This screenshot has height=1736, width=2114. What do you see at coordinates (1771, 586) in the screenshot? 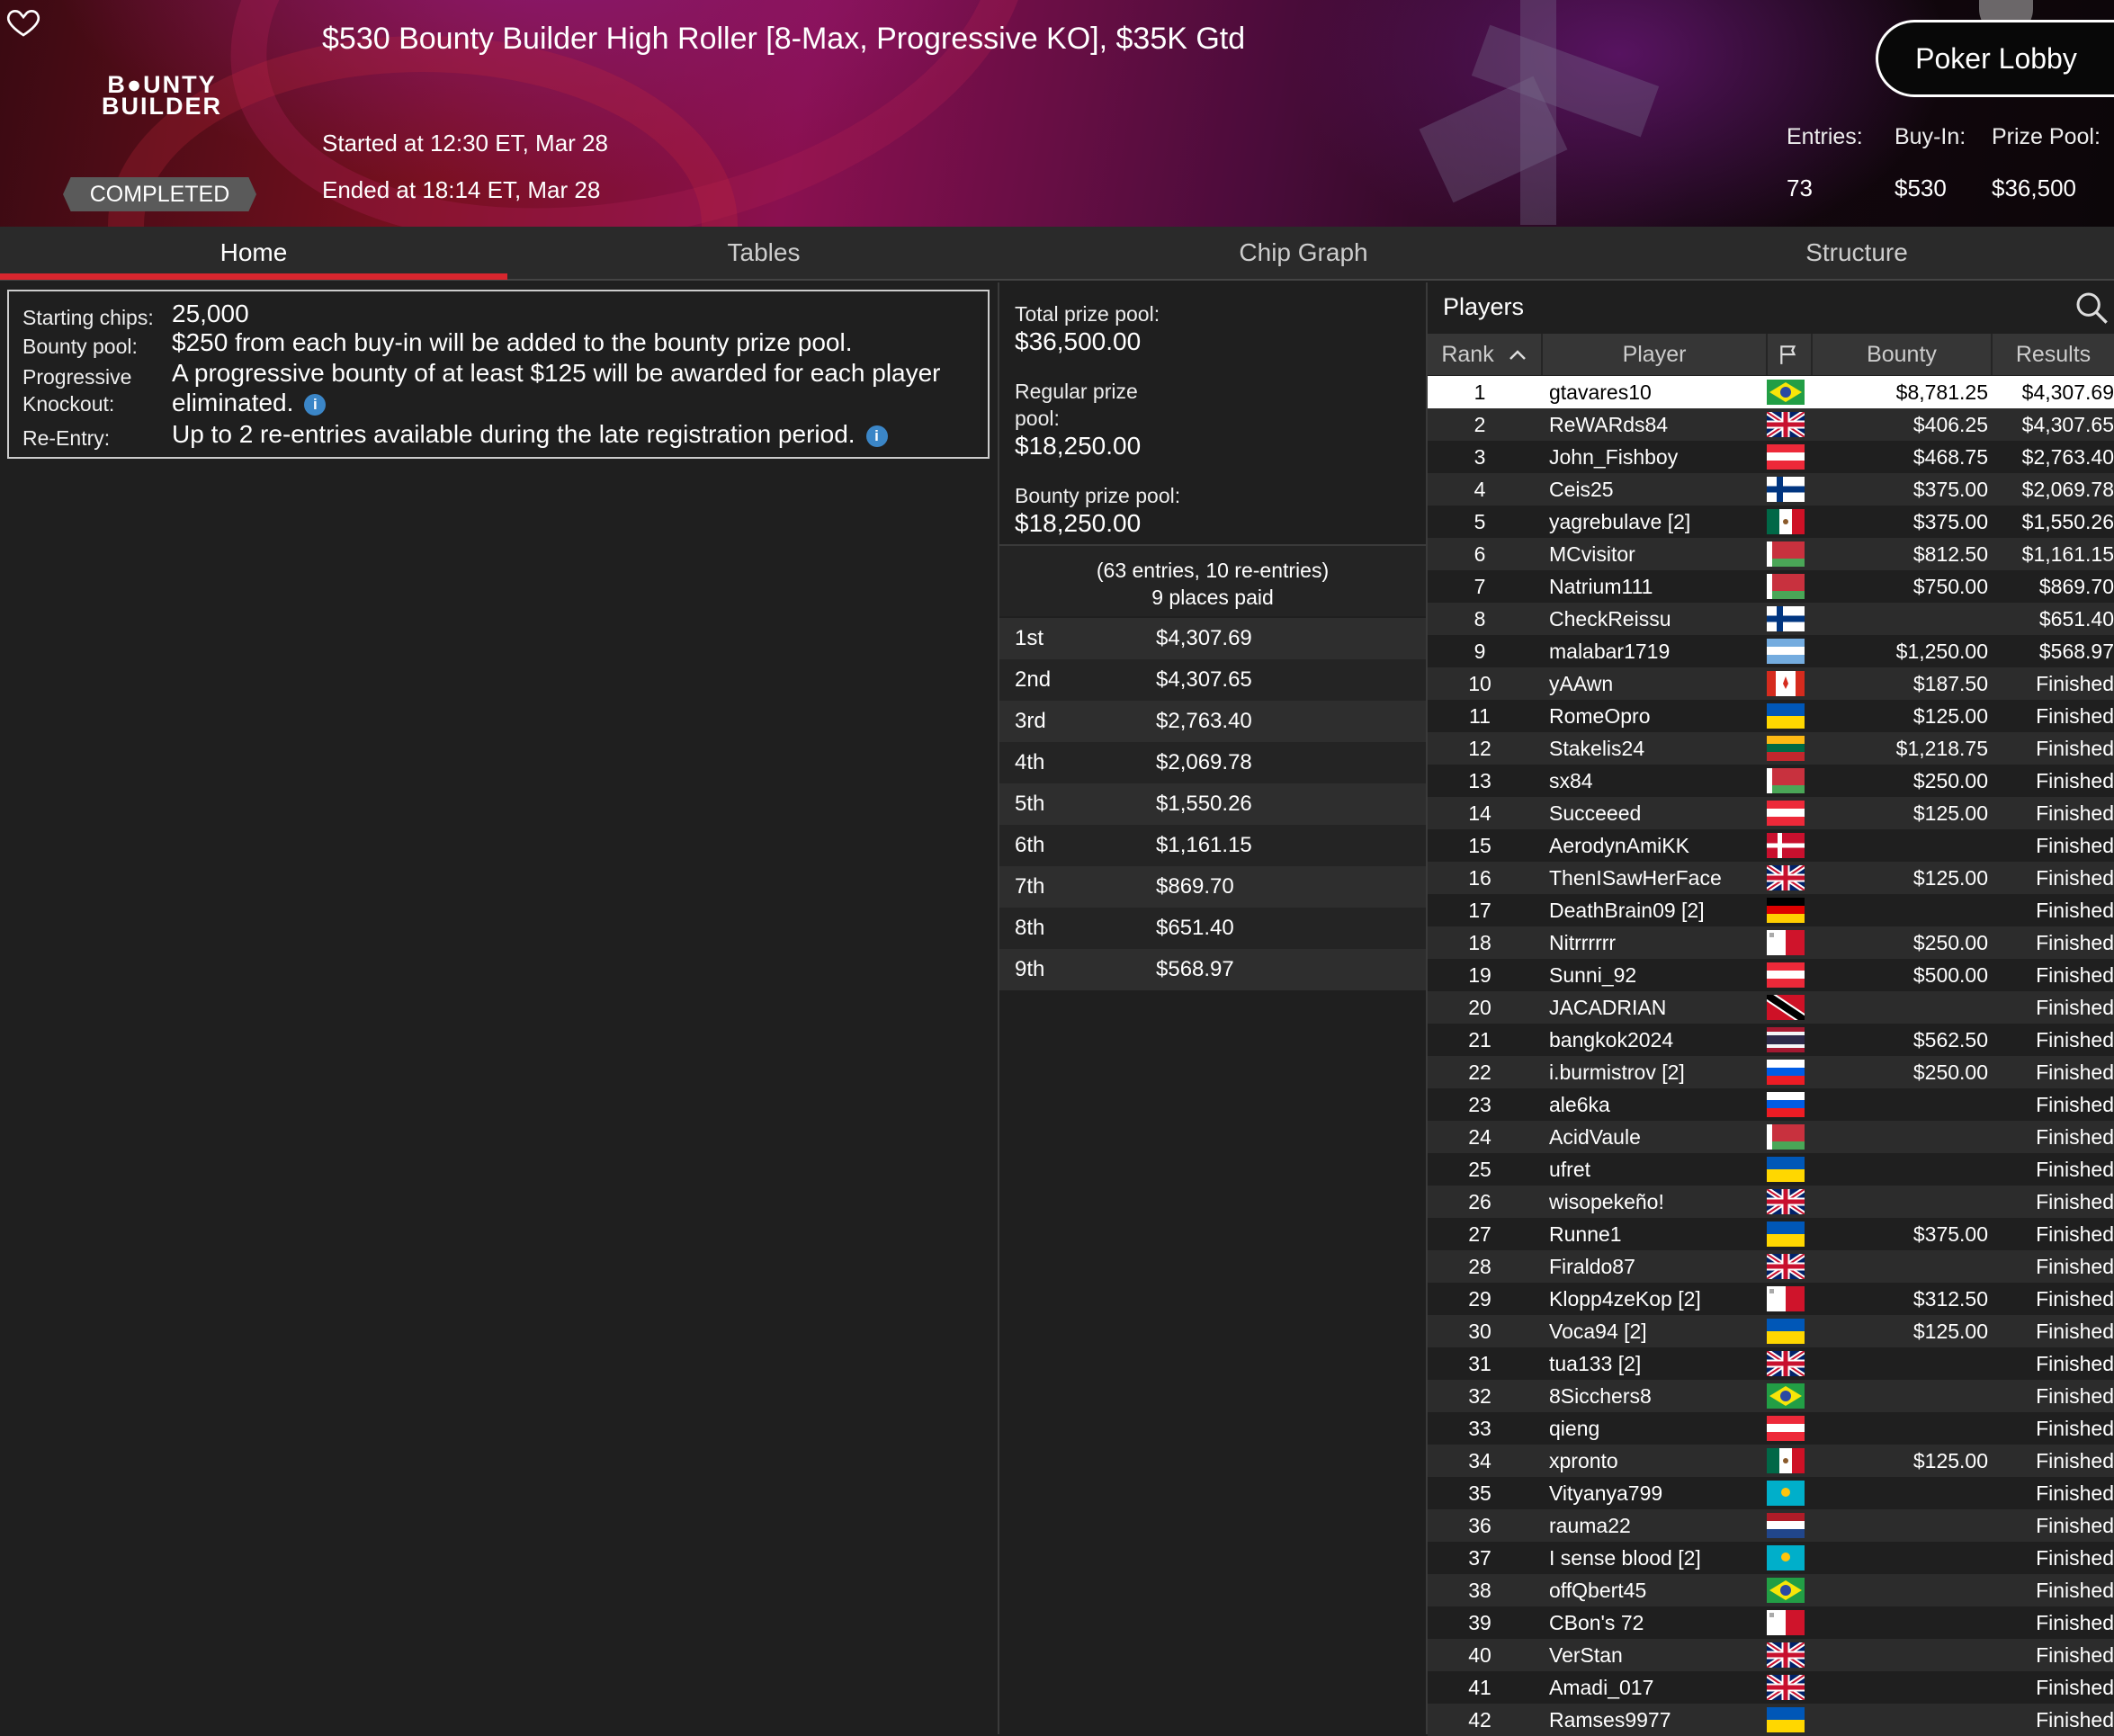
I see `table-row: 7 Natrium111 $750.00 $869.70` at bounding box center [1771, 586].